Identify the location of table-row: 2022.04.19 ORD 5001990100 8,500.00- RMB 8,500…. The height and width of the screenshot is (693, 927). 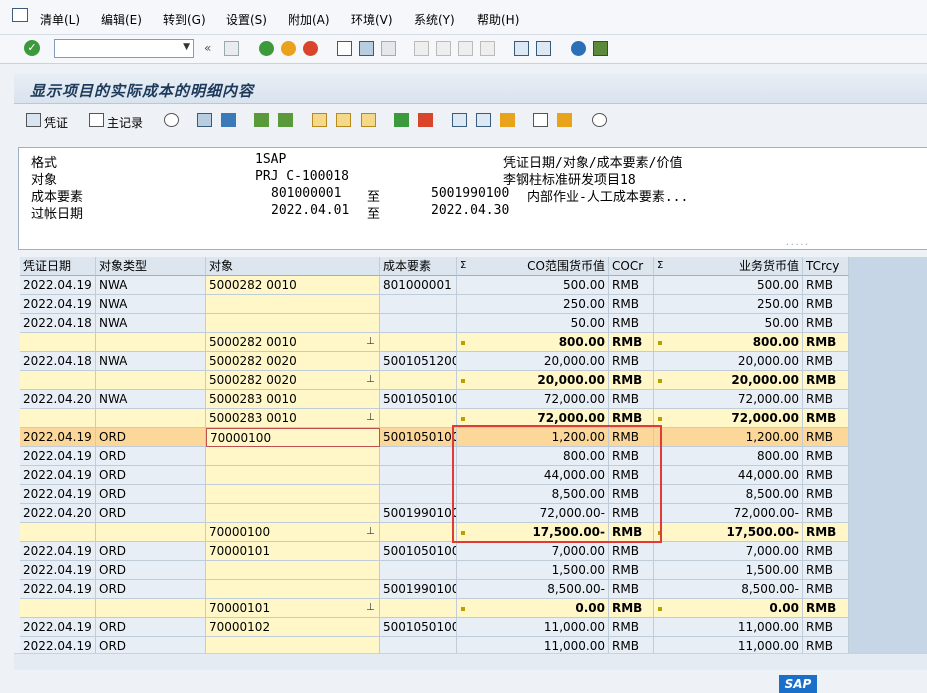
(434, 589).